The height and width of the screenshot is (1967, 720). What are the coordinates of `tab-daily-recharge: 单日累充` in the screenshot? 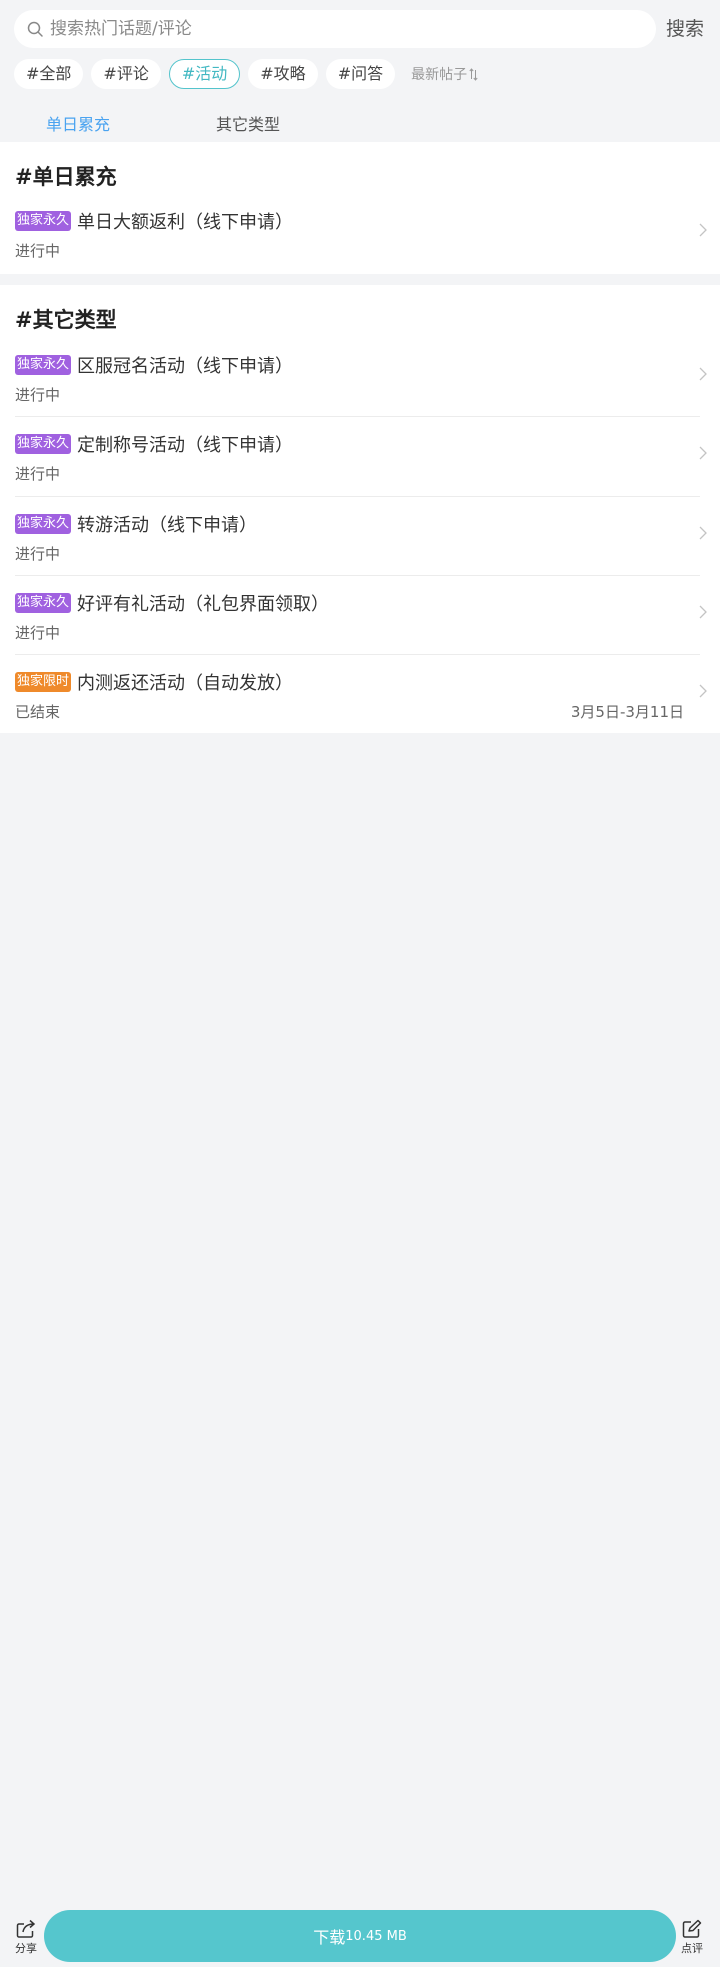 It's located at (78, 123).